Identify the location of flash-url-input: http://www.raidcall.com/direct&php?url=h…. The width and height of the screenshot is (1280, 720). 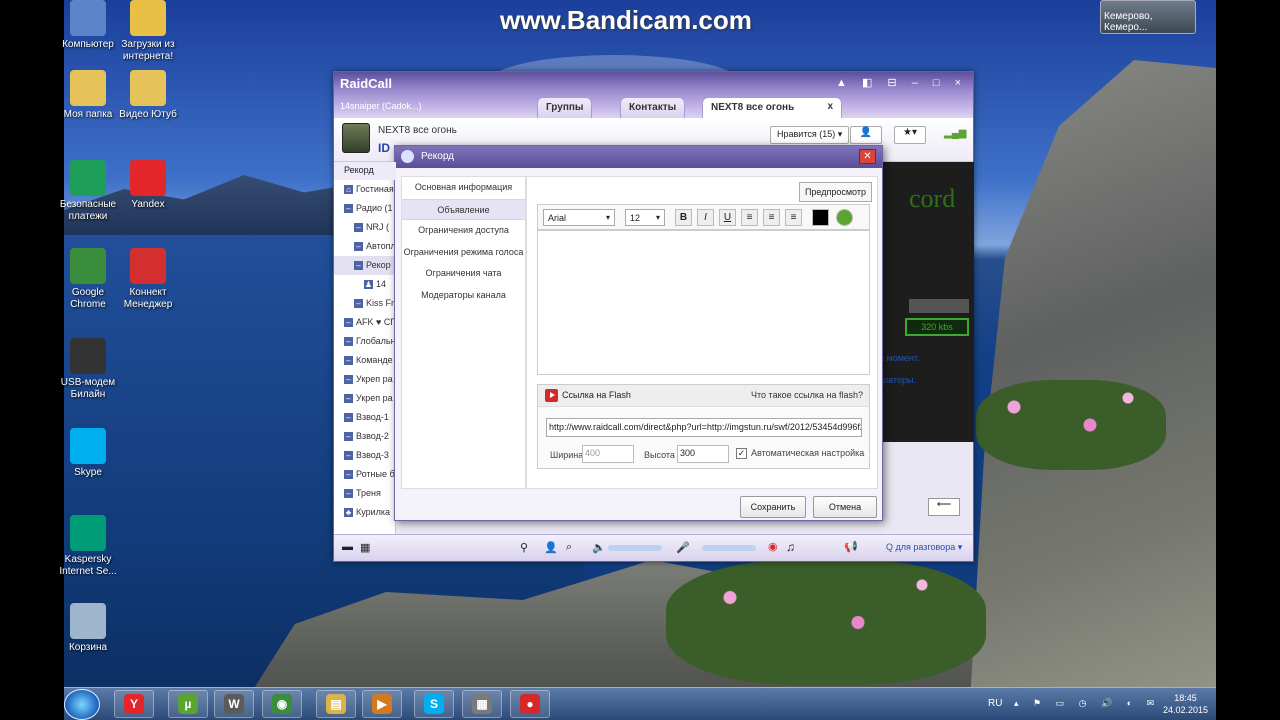
(704, 427).